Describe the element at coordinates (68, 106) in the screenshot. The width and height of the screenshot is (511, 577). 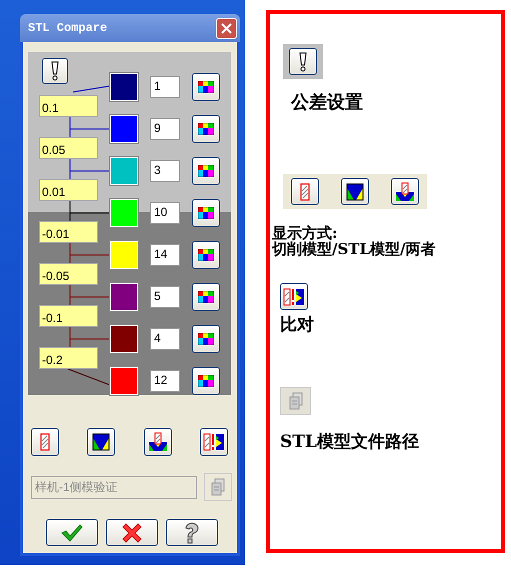
I see `tolerance-field: 0.1` at that location.